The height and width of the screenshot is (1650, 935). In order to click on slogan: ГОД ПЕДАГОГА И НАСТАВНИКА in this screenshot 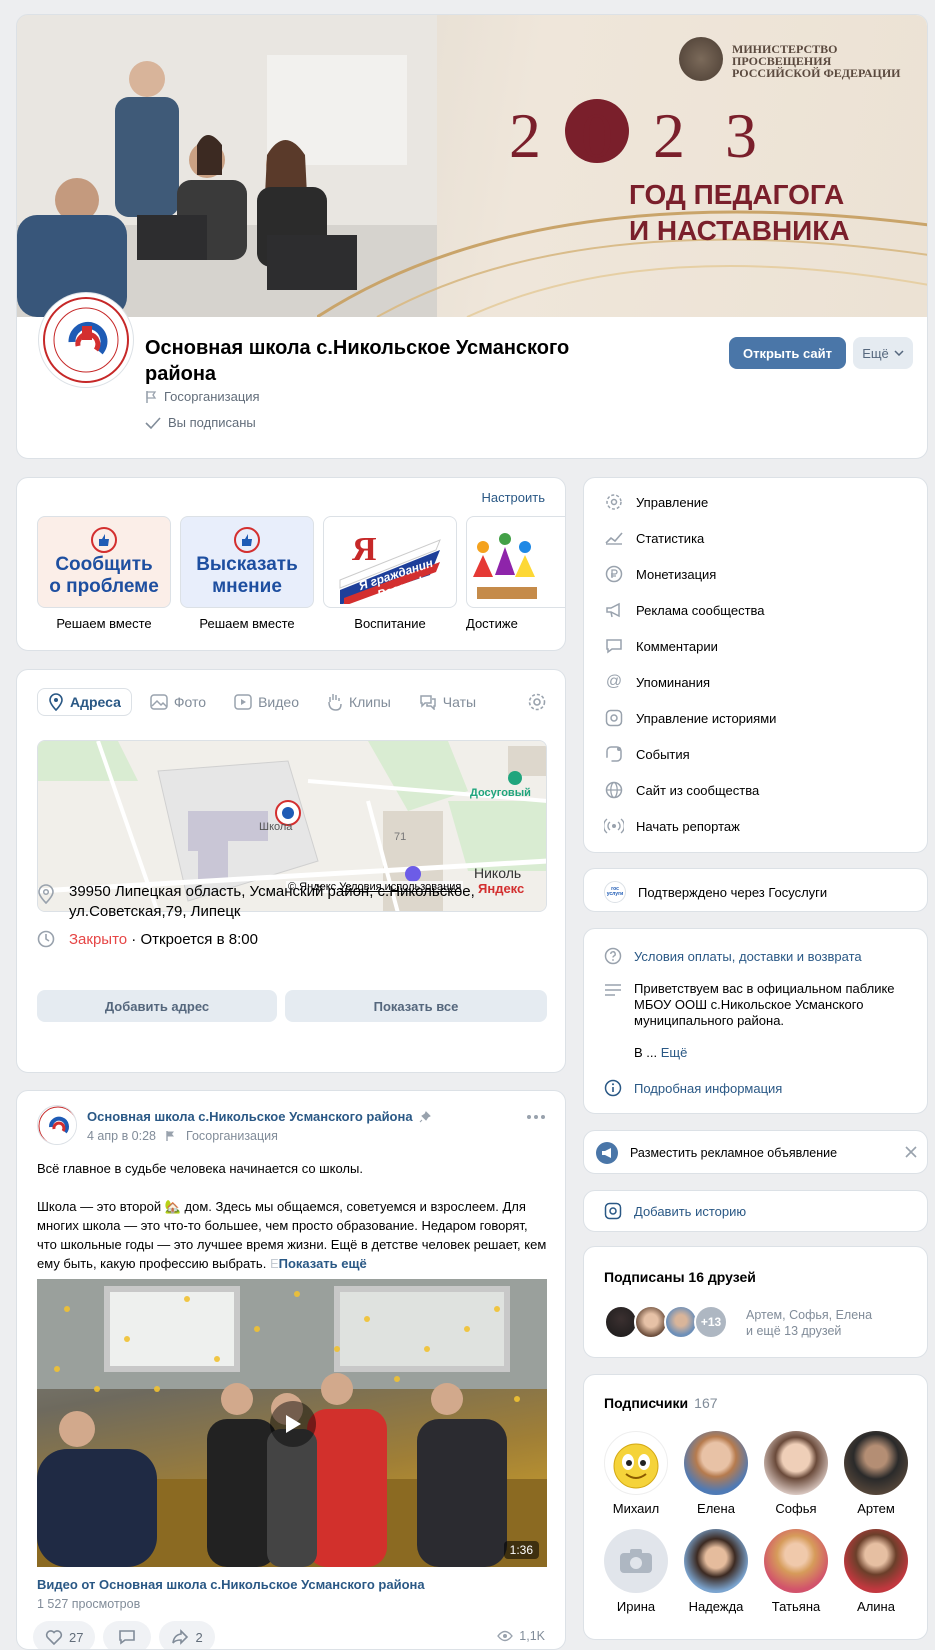, I will do `click(739, 212)`.